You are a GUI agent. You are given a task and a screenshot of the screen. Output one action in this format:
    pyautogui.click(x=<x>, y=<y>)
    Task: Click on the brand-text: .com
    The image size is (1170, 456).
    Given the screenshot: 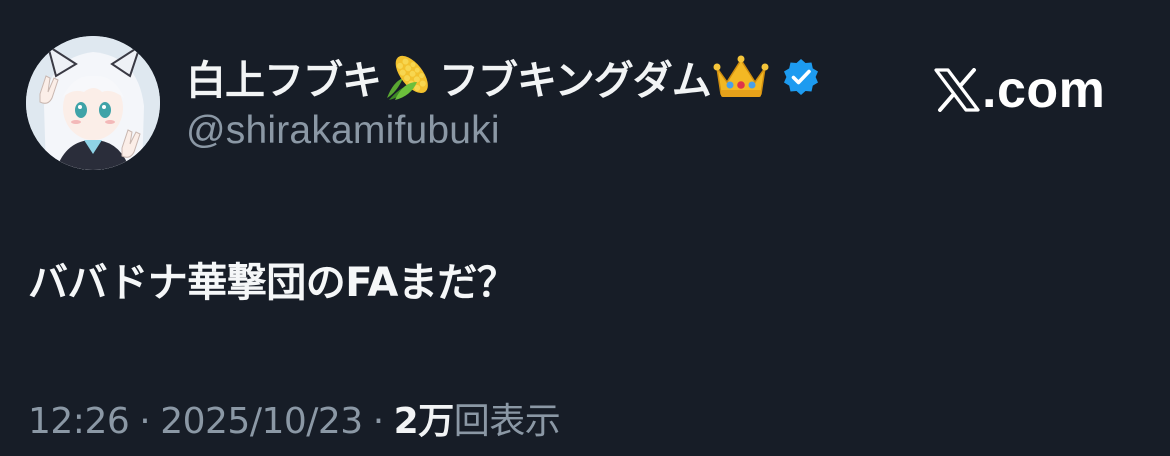 What is the action you would take?
    pyautogui.click(x=1044, y=90)
    